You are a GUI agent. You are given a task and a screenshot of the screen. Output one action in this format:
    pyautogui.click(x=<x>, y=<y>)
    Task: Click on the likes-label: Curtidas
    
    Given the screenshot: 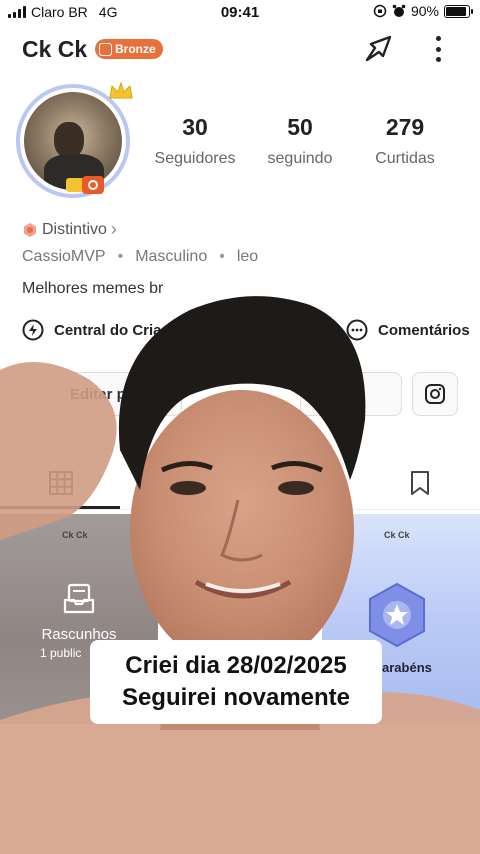 What is the action you would take?
    pyautogui.click(x=405, y=158)
    